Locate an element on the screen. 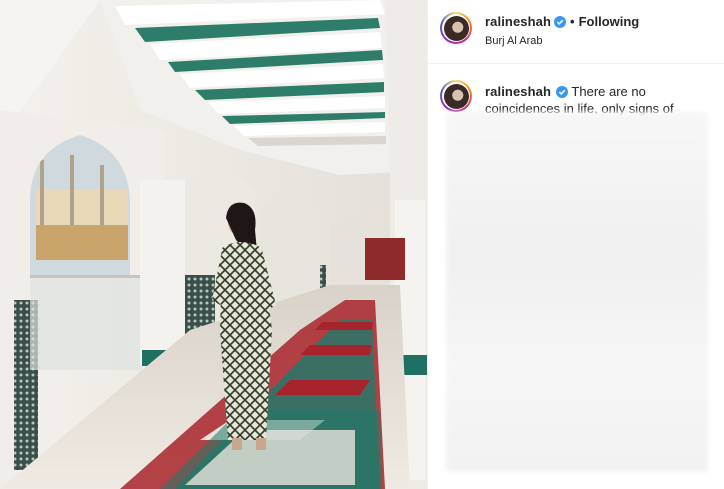 The height and width of the screenshot is (489, 724). header-line: ralineshah • Following is located at coordinates (562, 21).